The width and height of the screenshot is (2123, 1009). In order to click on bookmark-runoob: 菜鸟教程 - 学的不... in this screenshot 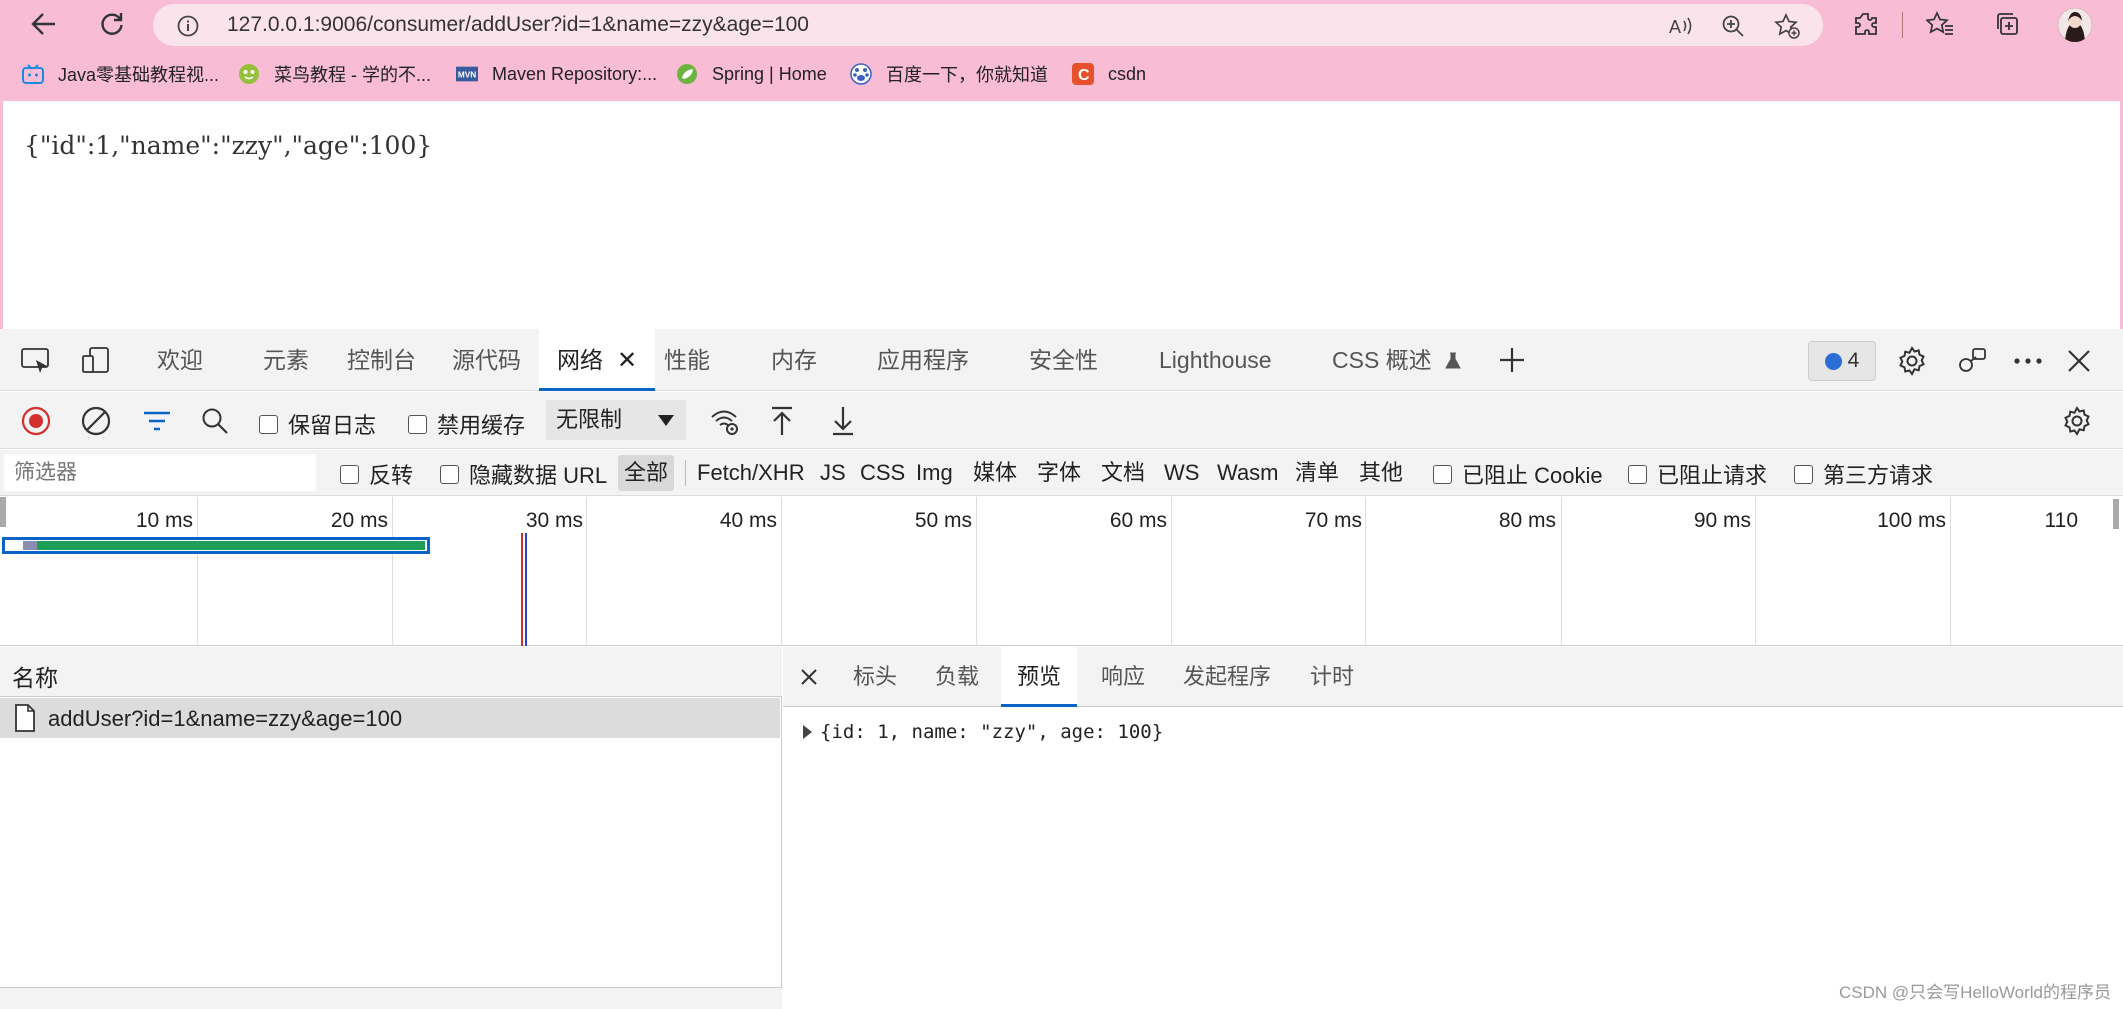, I will do `click(334, 74)`.